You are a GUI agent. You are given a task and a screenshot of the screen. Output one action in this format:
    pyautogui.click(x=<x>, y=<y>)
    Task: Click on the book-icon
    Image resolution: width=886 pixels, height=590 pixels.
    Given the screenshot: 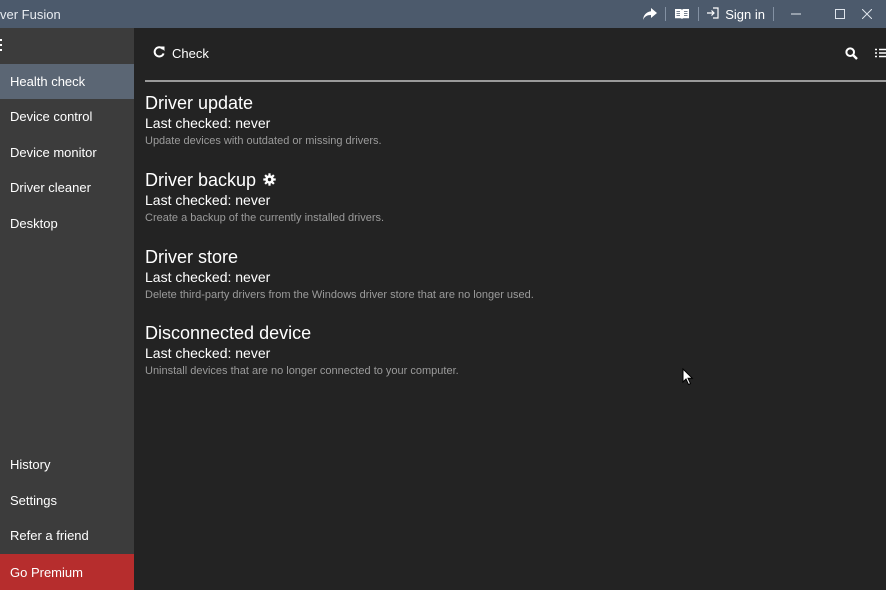 What is the action you would take?
    pyautogui.click(x=682, y=14)
    